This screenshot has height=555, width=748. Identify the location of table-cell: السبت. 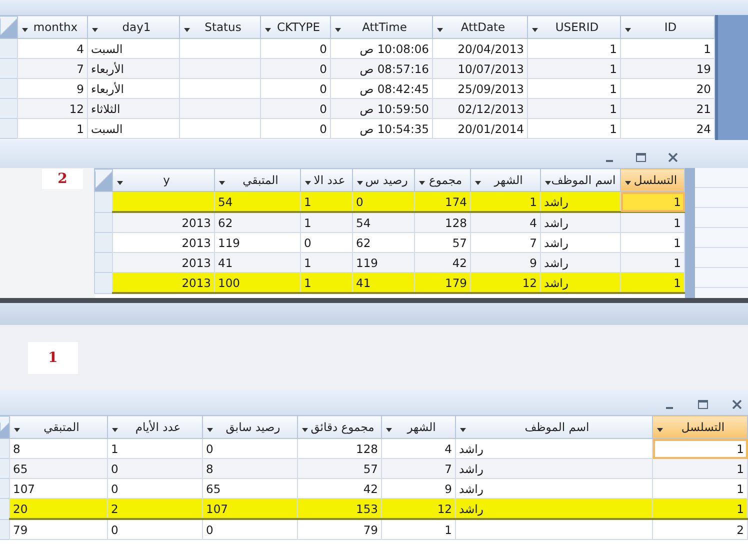
(134, 128).